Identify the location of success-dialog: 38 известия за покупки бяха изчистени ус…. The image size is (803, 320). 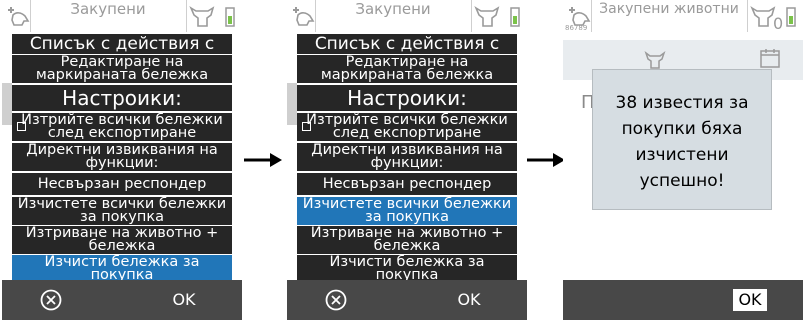
(682, 139).